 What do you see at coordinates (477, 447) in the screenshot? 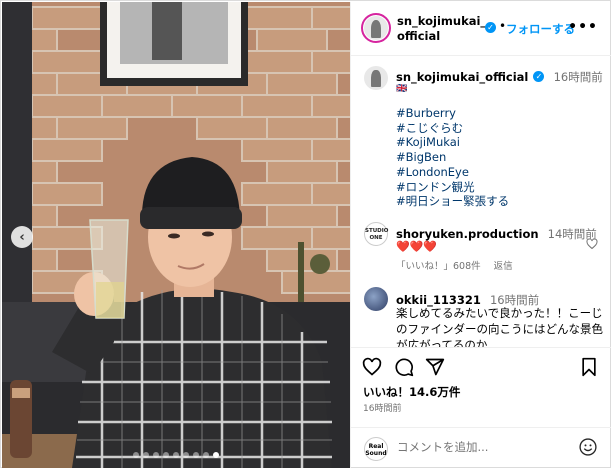
I see `comment-input` at bounding box center [477, 447].